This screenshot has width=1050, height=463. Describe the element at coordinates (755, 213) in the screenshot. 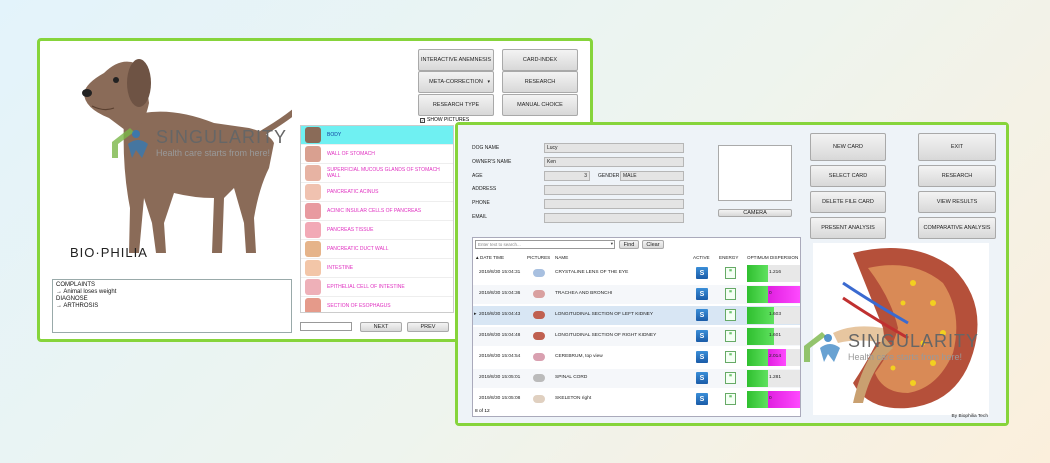

I see `camera-button: CAMERA` at that location.